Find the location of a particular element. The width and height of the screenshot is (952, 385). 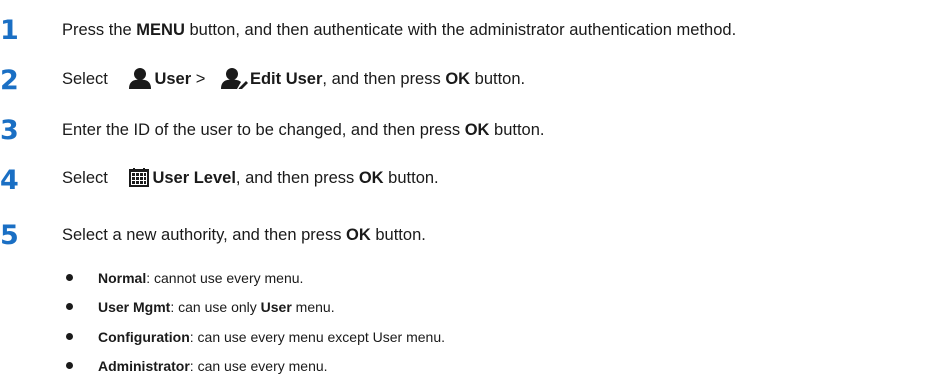

step-number: 2 is located at coordinates (9, 81).